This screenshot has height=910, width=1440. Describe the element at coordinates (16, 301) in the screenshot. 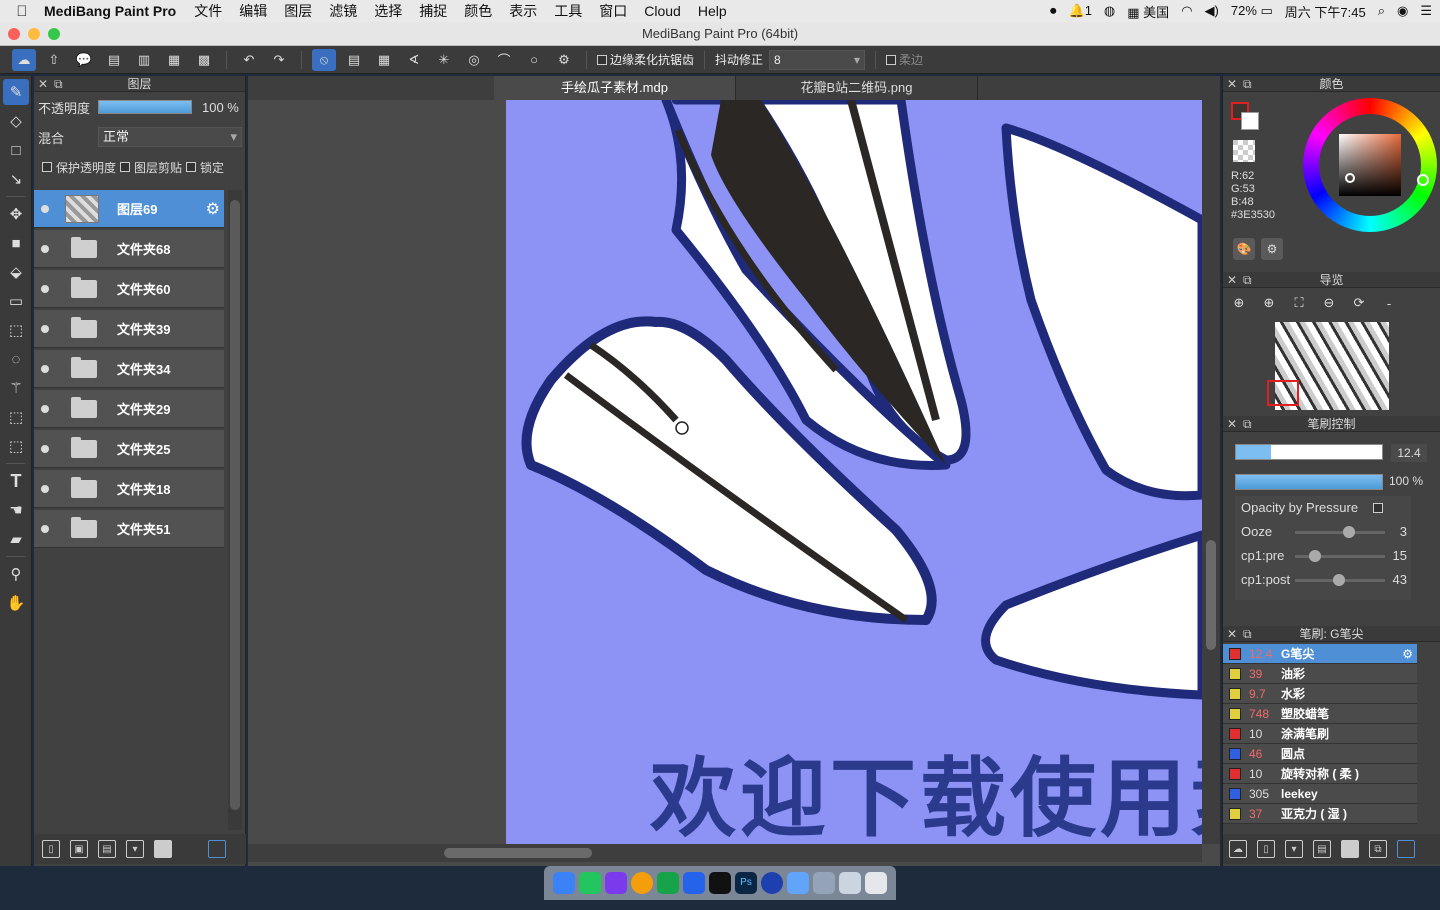

I see `gradient-tool-icon: ▭` at that location.